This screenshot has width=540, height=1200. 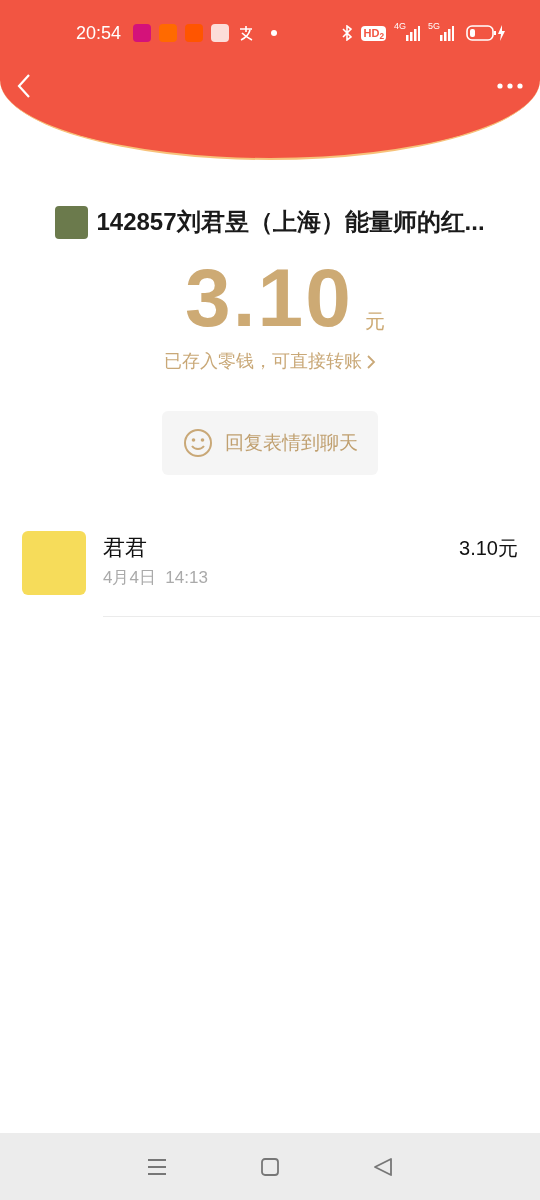 I want to click on sender-name: 君君, so click(x=125, y=548).